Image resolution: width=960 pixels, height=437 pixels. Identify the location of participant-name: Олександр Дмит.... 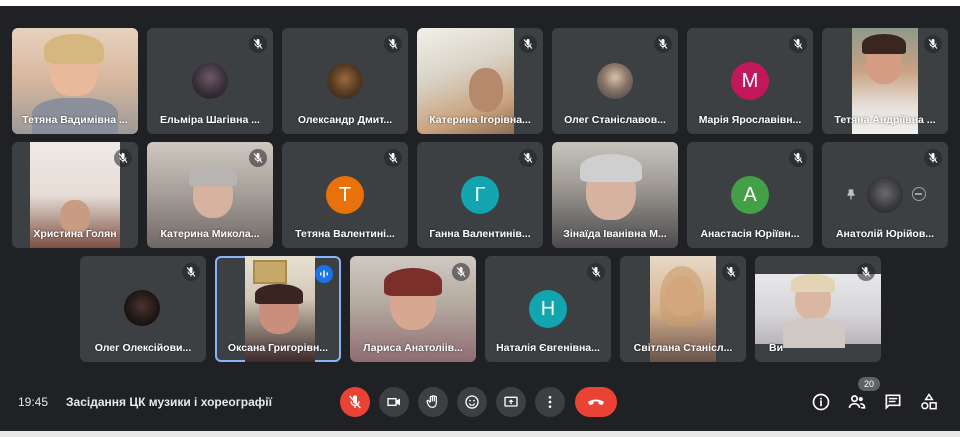
(345, 120).